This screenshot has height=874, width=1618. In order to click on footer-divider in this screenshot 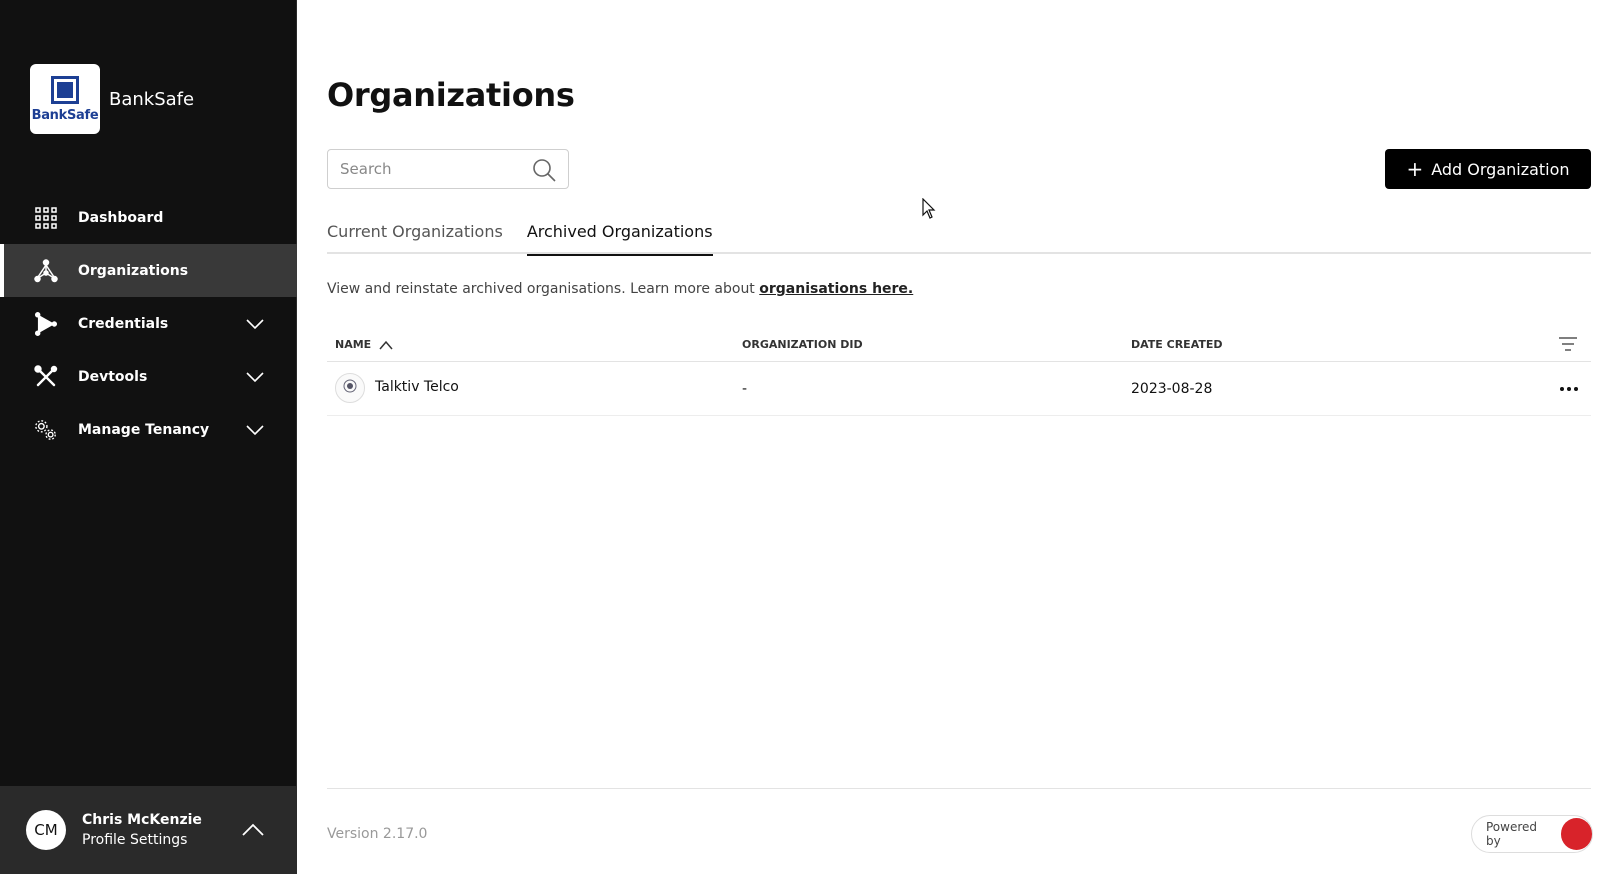, I will do `click(959, 788)`.